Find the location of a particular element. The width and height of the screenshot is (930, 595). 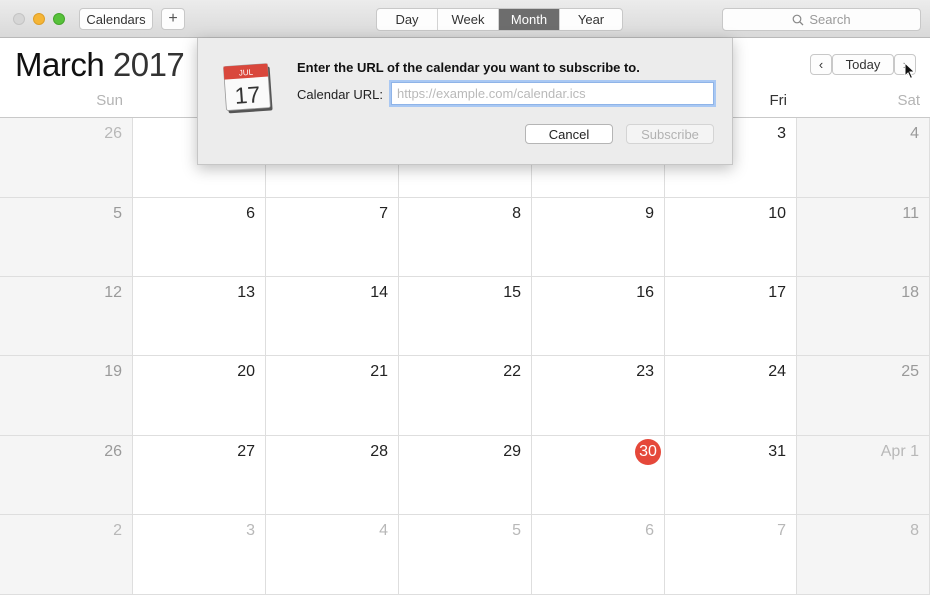

day-cell: 17 is located at coordinates (731, 316).